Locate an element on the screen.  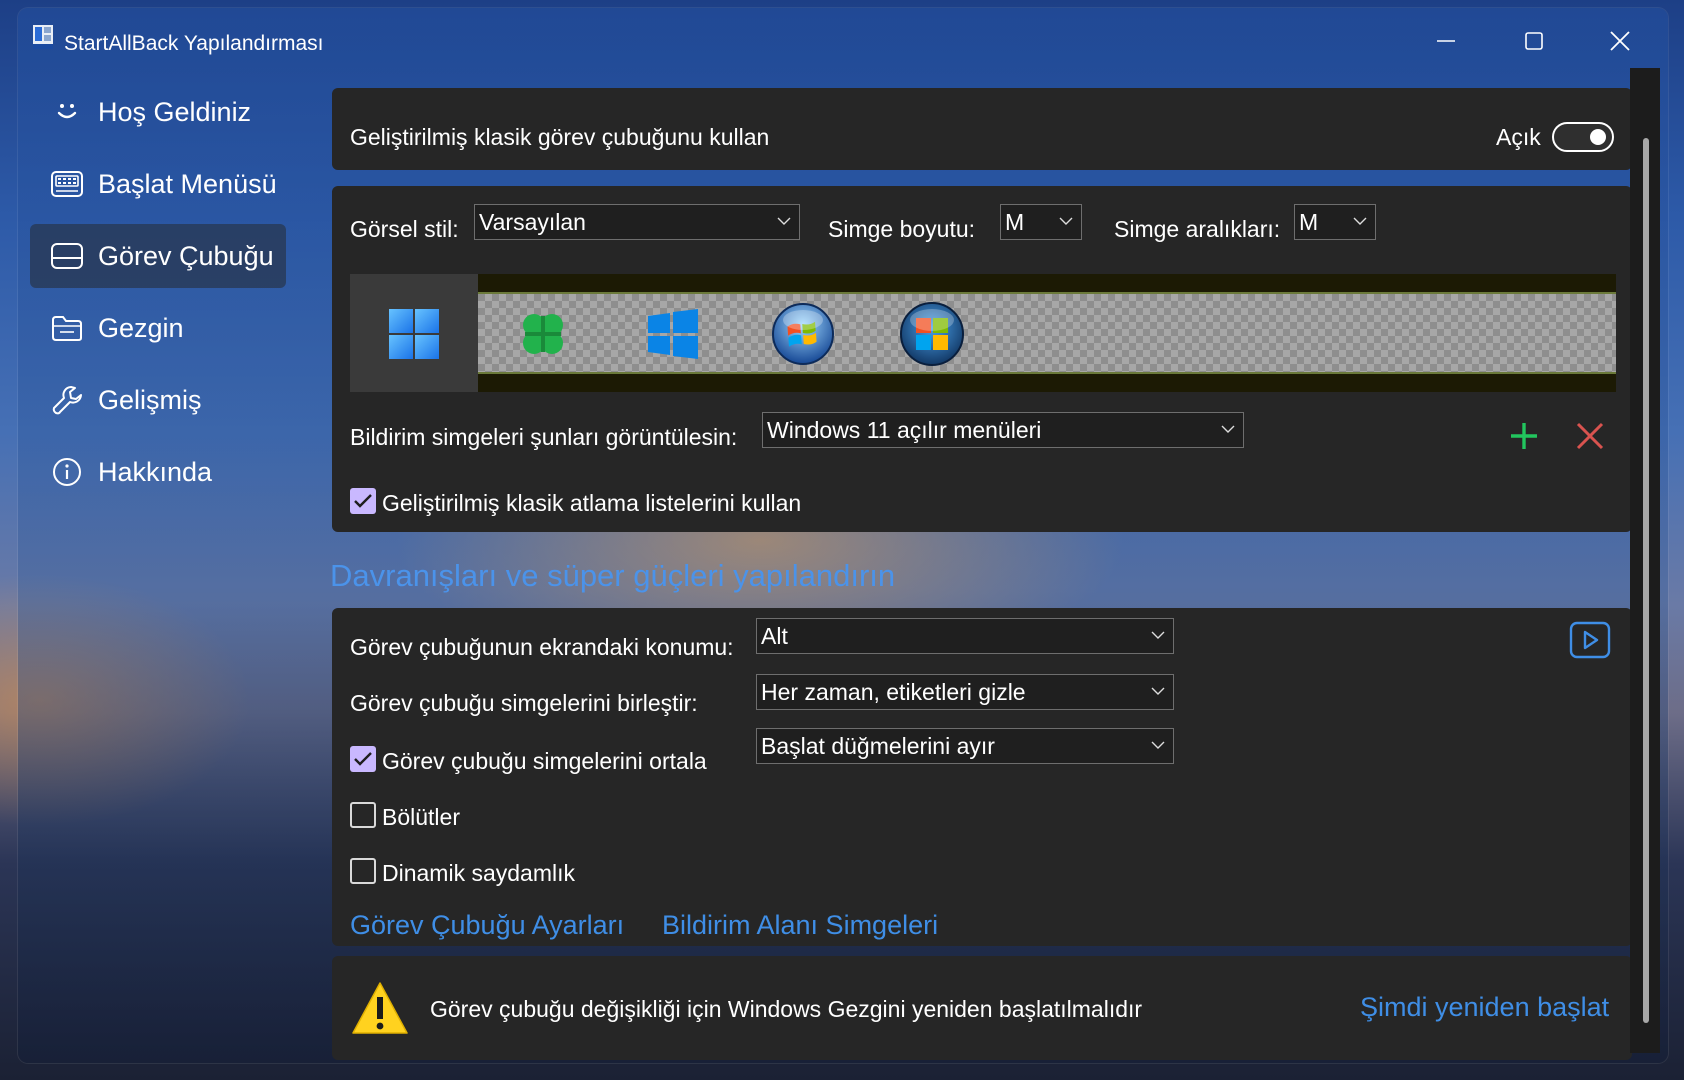
notification-icons-dropdown: Windows 11 açılır menüleri is located at coordinates (1003, 430).